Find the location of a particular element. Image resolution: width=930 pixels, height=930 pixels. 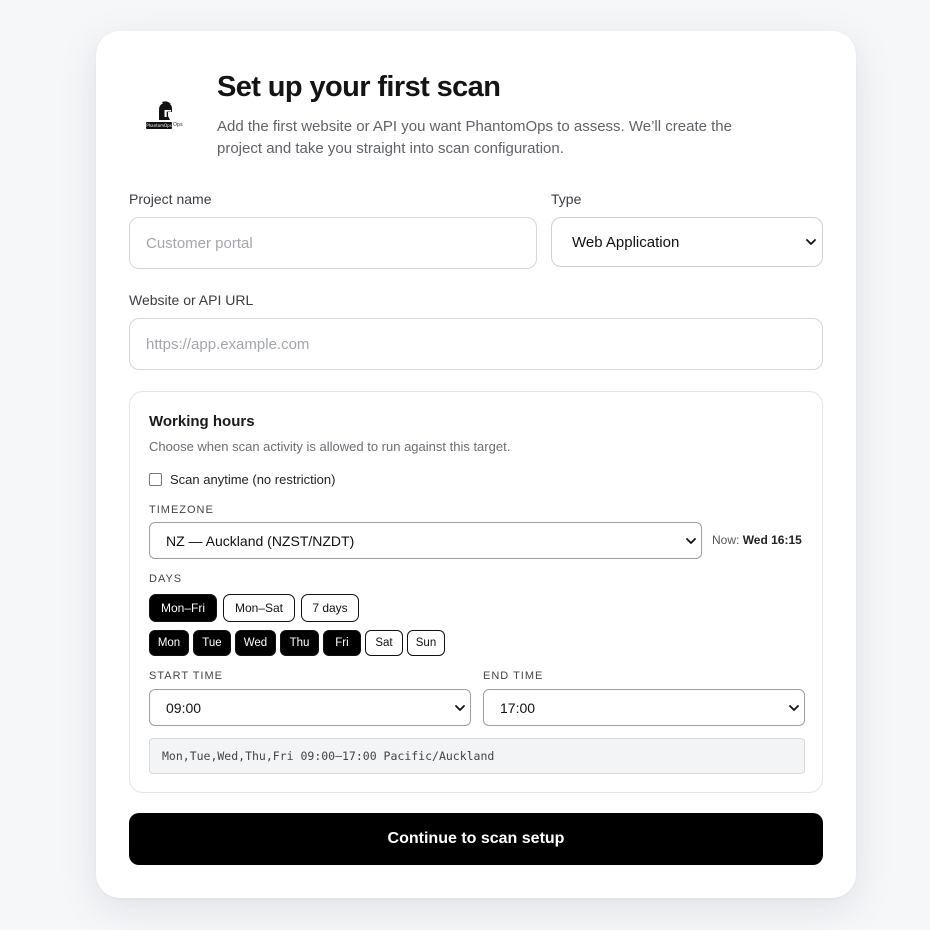

preset-mon-fri-button: Mon–Fri is located at coordinates (183, 608).